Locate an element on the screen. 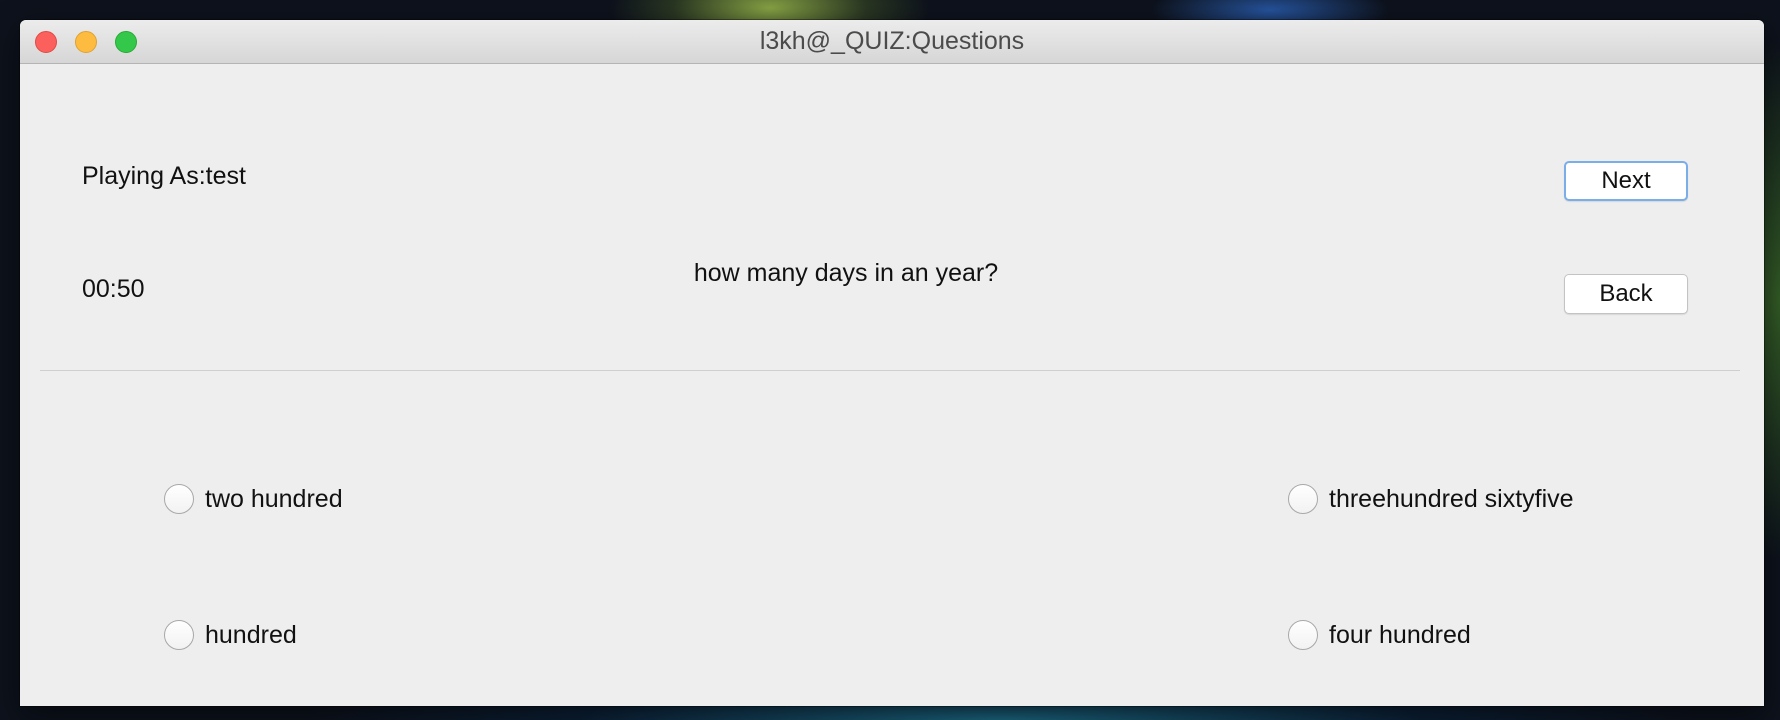 The image size is (1780, 720). answer-option-threehundred-sixtyfive: threehundred sixtyfive is located at coordinates (1431, 499).